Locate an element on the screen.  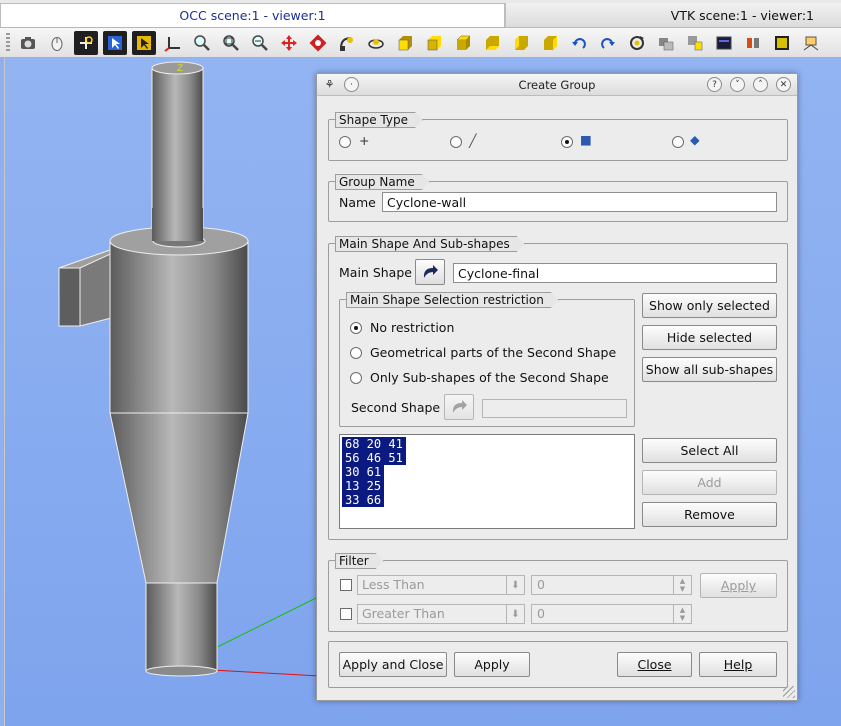
viewer-toolbar is located at coordinates (420, 43).